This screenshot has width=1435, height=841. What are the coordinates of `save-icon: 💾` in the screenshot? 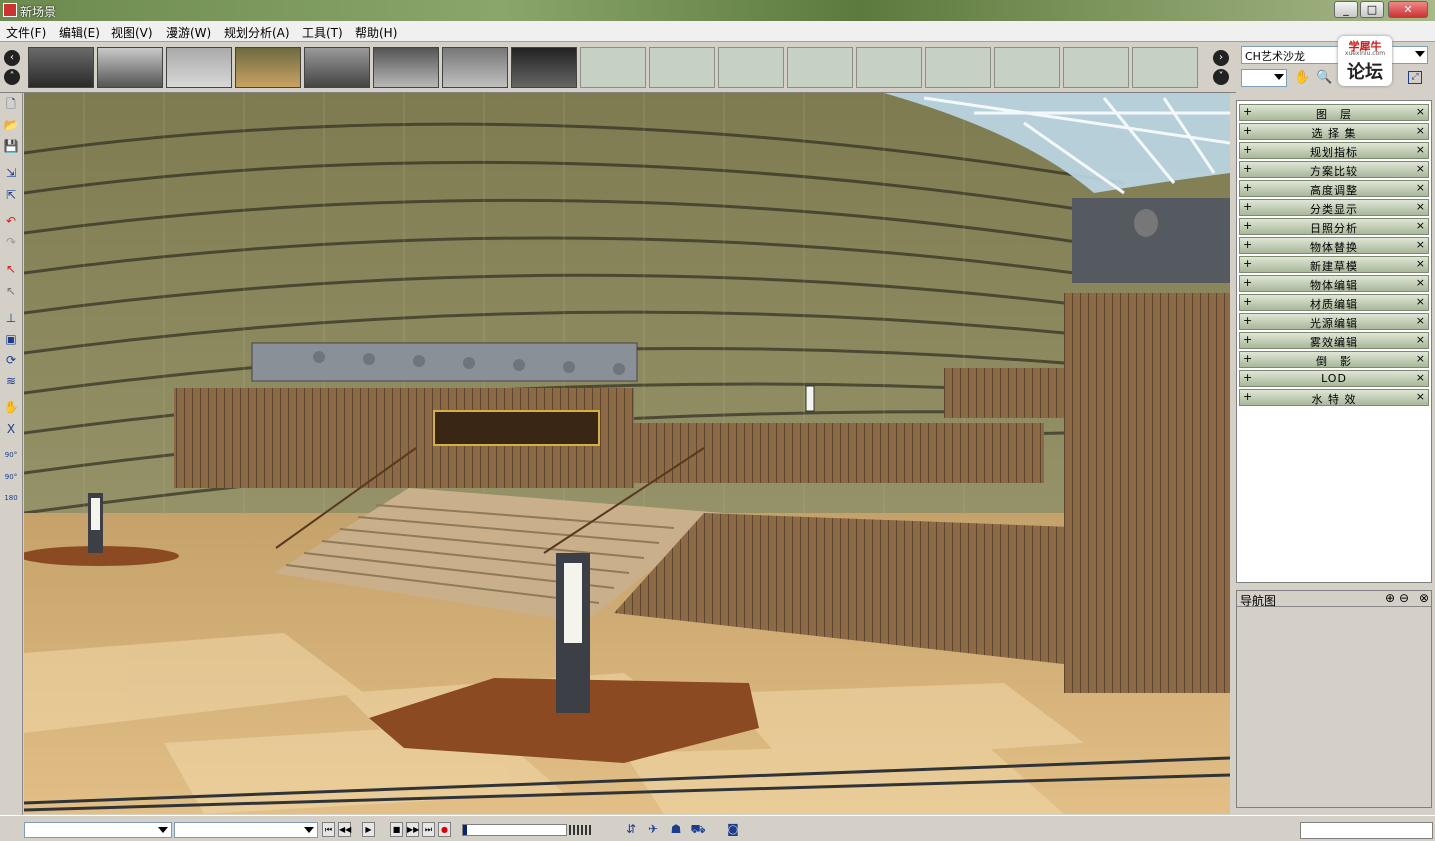 It's located at (11, 146).